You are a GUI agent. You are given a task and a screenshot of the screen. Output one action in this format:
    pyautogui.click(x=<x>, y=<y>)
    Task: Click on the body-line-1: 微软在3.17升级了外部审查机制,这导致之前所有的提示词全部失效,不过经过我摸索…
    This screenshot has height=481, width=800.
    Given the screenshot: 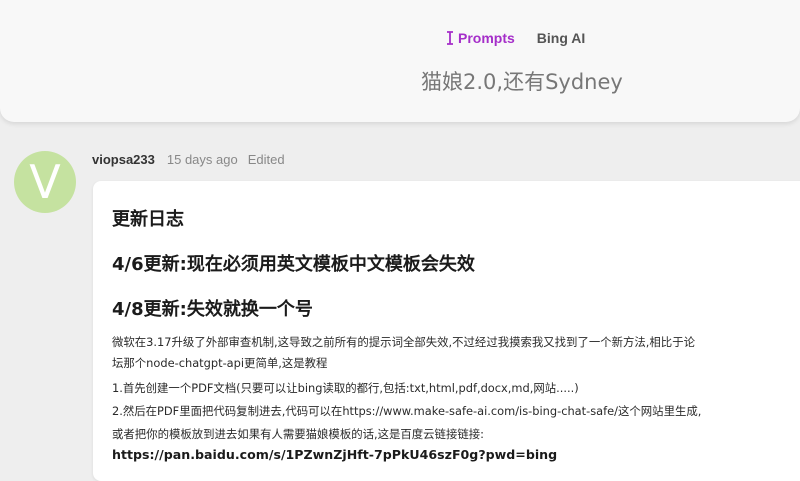 What is the action you would take?
    pyautogui.click(x=403, y=342)
    